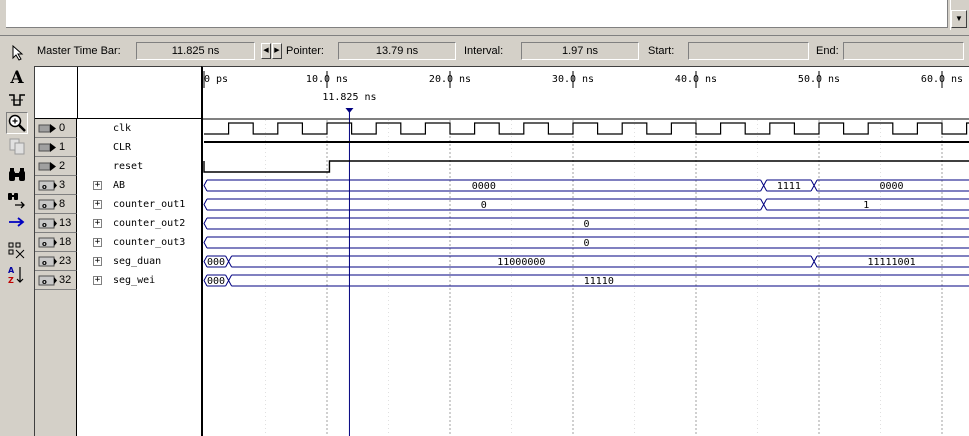 Image resolution: width=969 pixels, height=436 pixels. I want to click on interval-label: Interval:, so click(484, 51).